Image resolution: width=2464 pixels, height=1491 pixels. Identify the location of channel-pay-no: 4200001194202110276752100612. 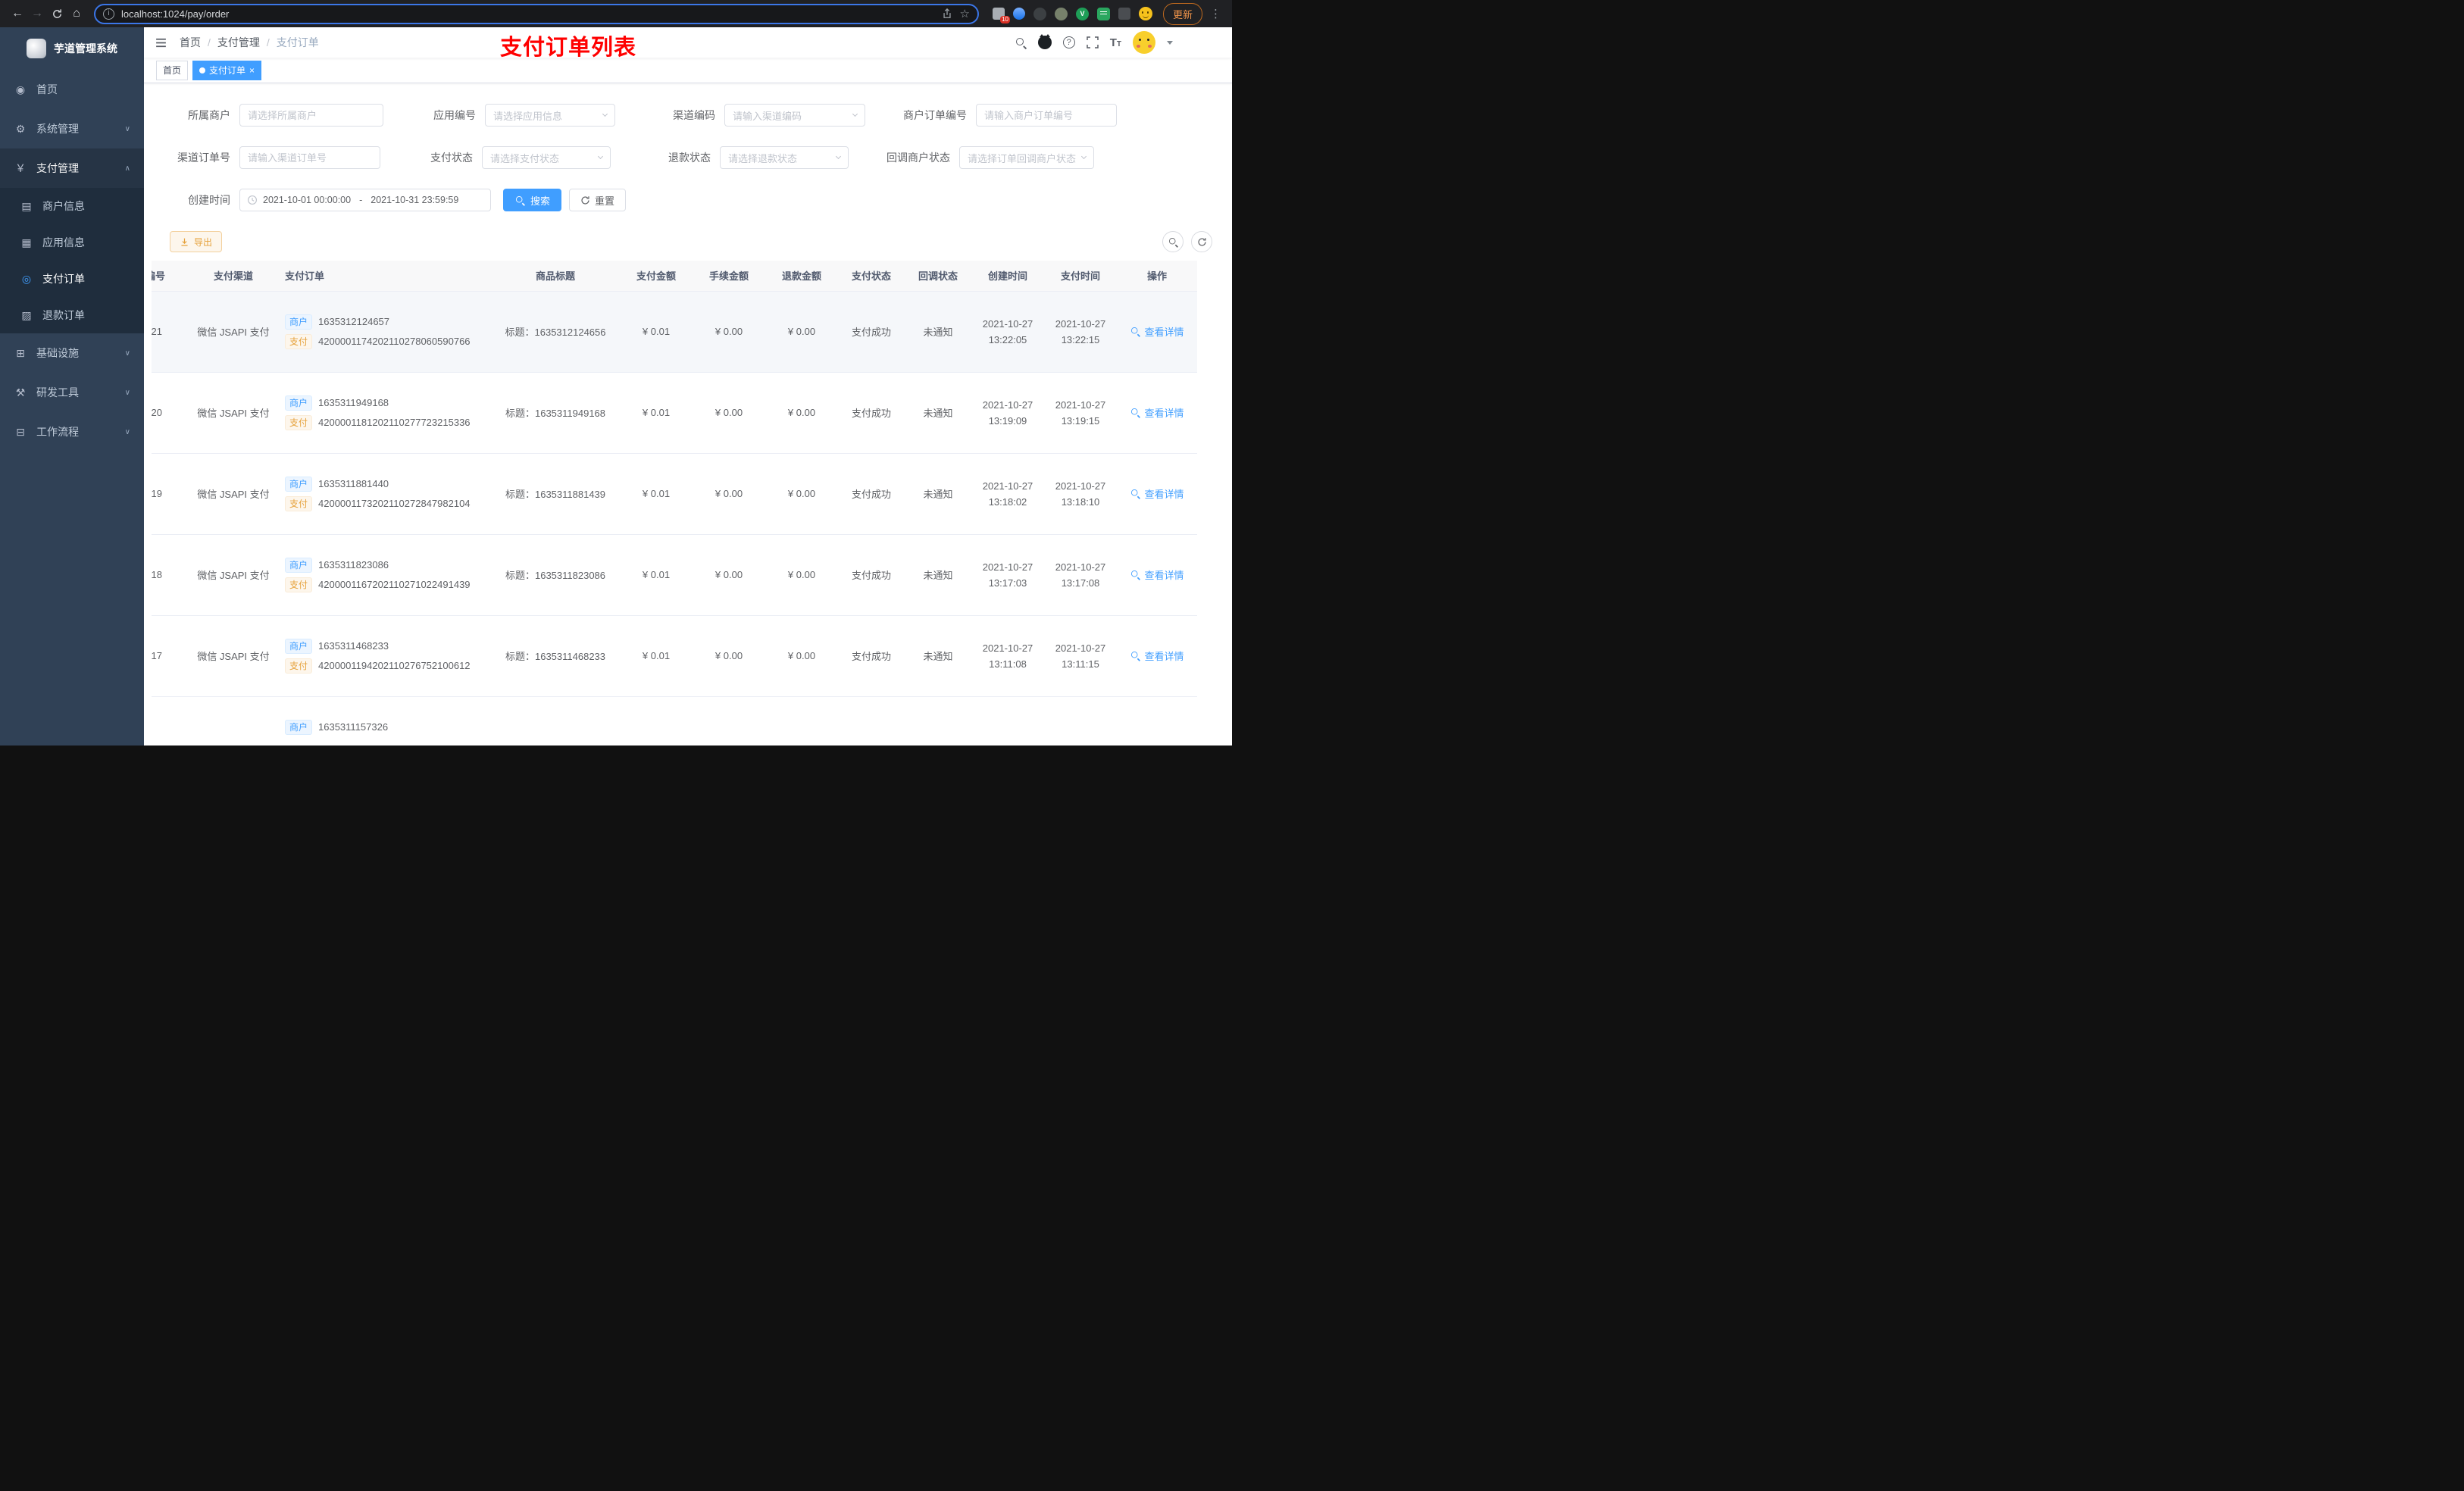
(394, 665).